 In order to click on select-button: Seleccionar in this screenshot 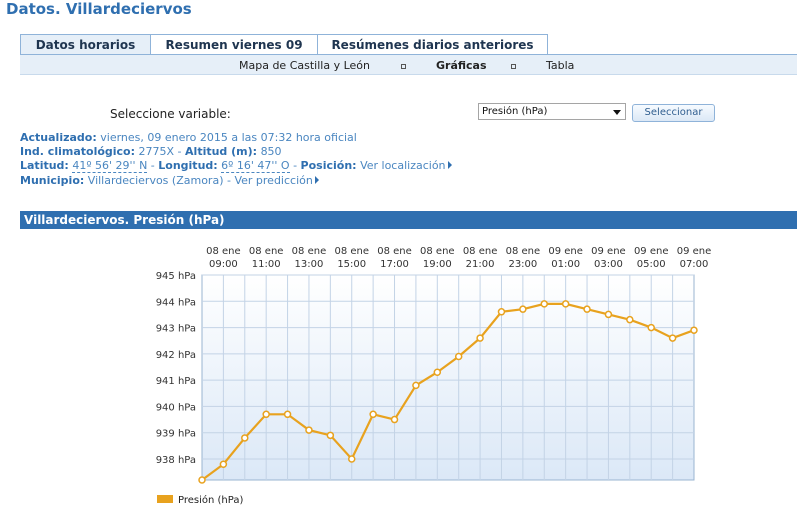, I will do `click(673, 113)`.